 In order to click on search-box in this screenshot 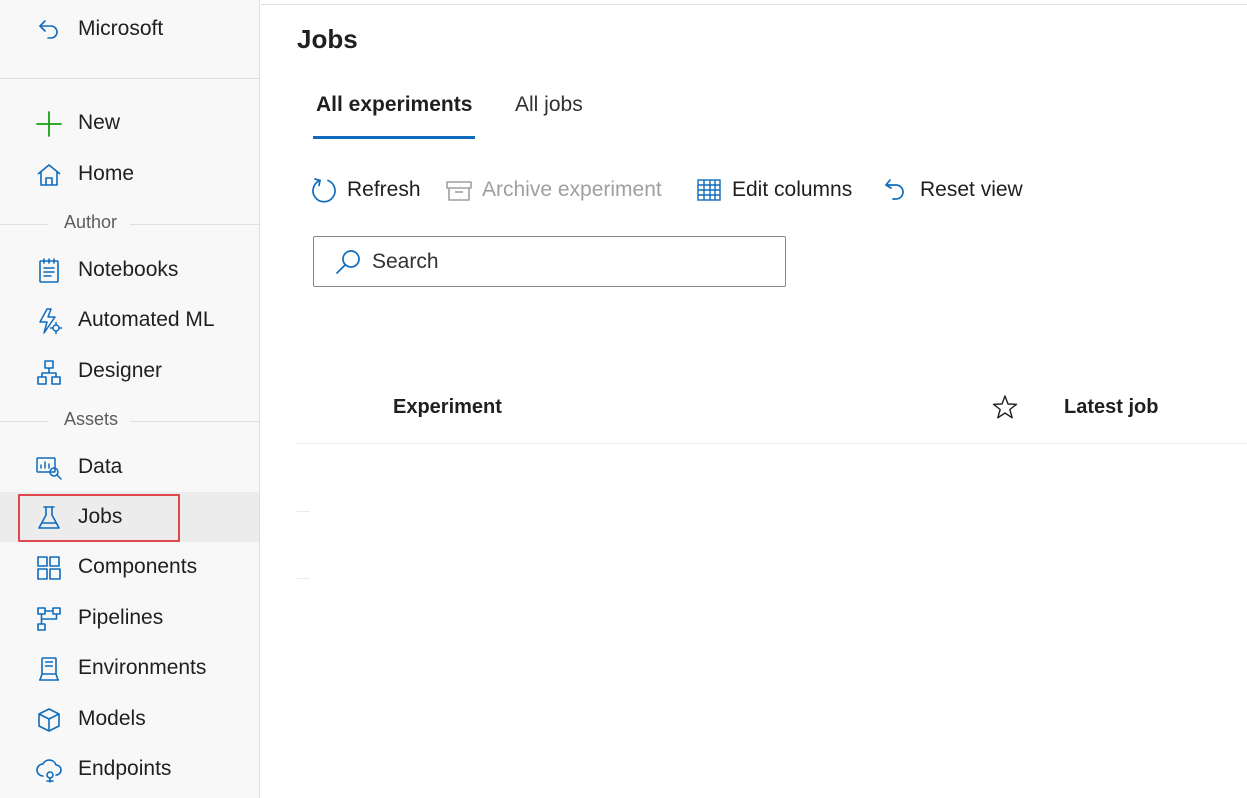, I will do `click(549, 261)`.